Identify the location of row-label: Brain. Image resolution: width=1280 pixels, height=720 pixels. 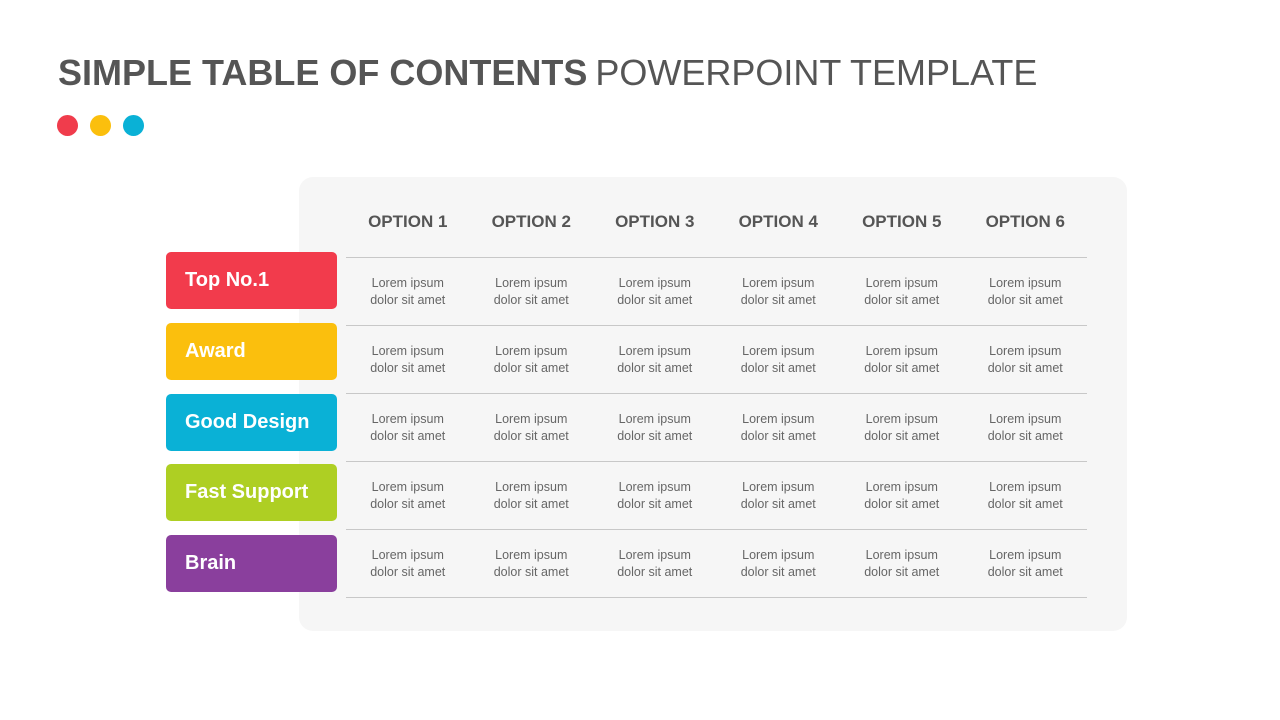
(251, 563).